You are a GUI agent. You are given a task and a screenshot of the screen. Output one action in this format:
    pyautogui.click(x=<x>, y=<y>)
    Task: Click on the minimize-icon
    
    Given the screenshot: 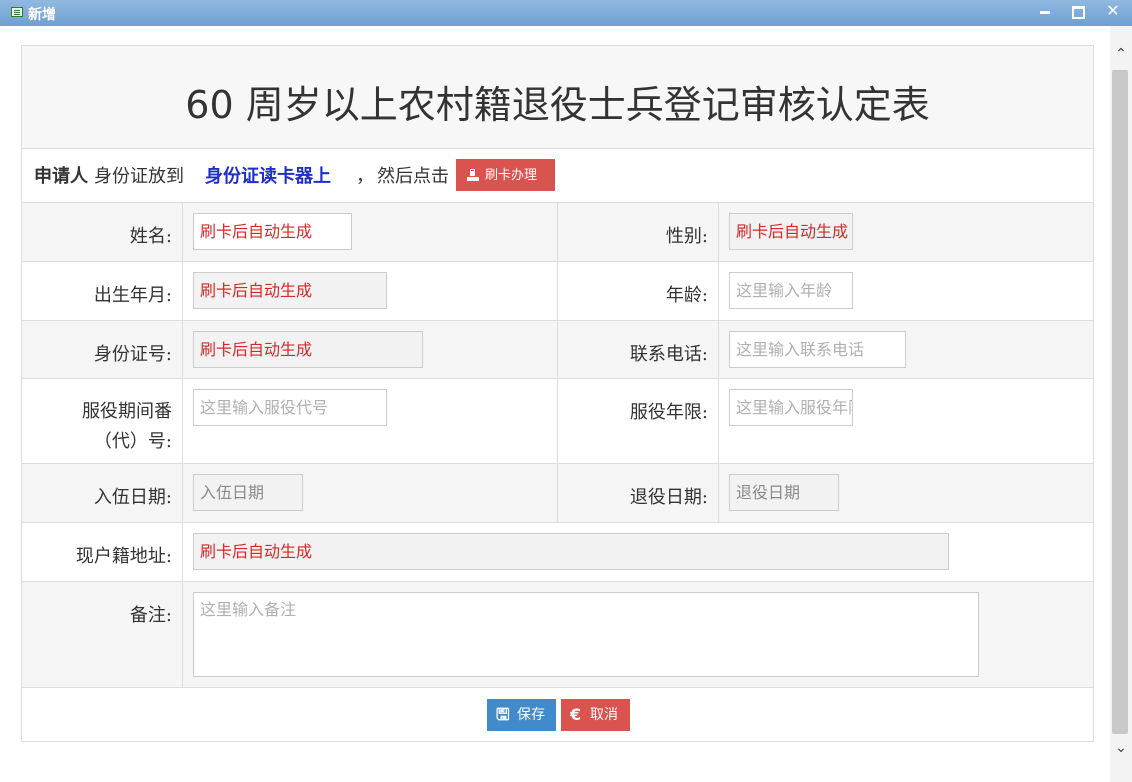 What is the action you would take?
    pyautogui.click(x=1045, y=12)
    